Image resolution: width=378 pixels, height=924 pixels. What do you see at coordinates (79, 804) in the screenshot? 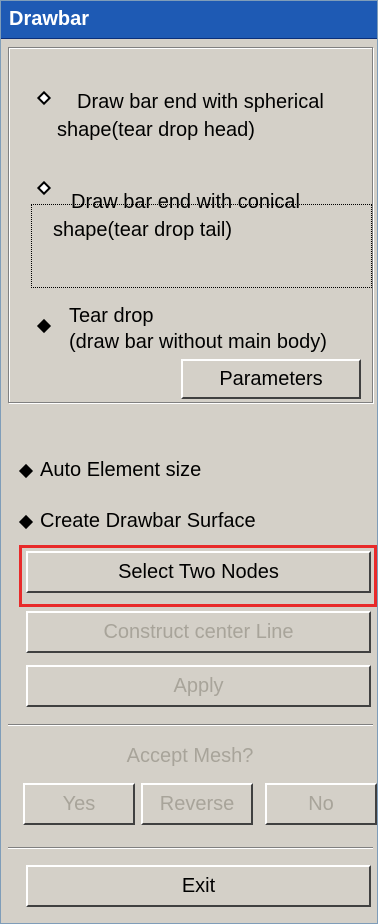
I see `yes-button: Yes` at bounding box center [79, 804].